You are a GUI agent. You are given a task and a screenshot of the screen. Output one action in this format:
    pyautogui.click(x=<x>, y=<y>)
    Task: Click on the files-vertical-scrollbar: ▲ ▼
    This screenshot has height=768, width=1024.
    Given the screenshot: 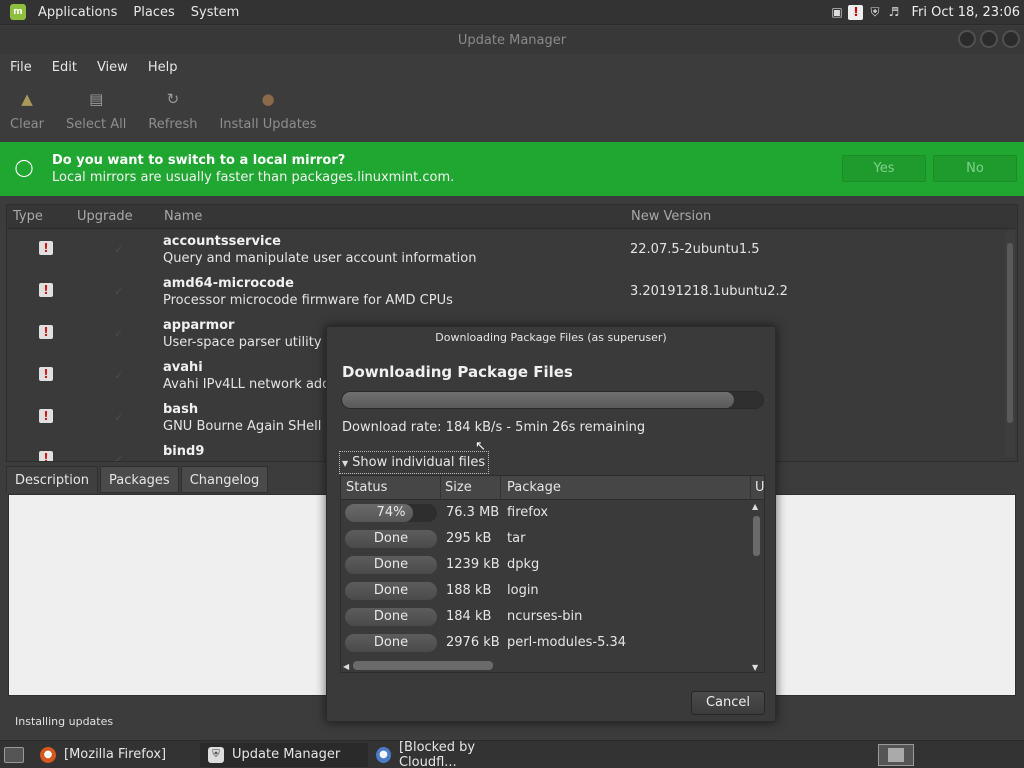 What is the action you would take?
    pyautogui.click(x=756, y=586)
    